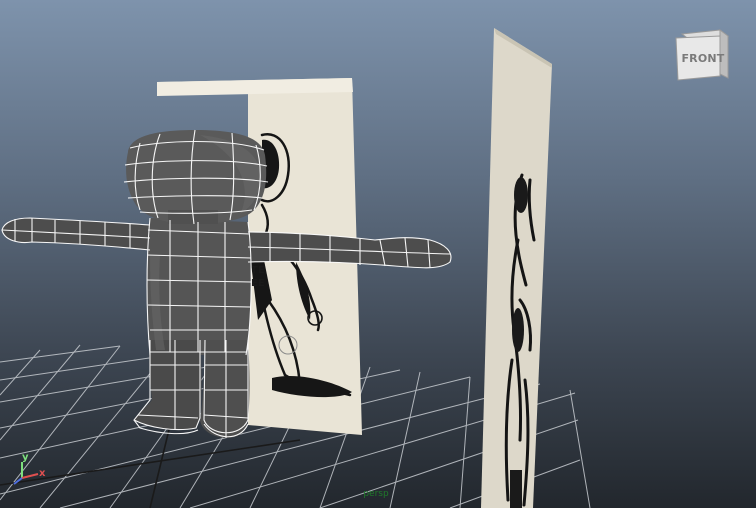  Describe the element at coordinates (30, 470) in the screenshot. I see `axis-gizmo: y x` at that location.